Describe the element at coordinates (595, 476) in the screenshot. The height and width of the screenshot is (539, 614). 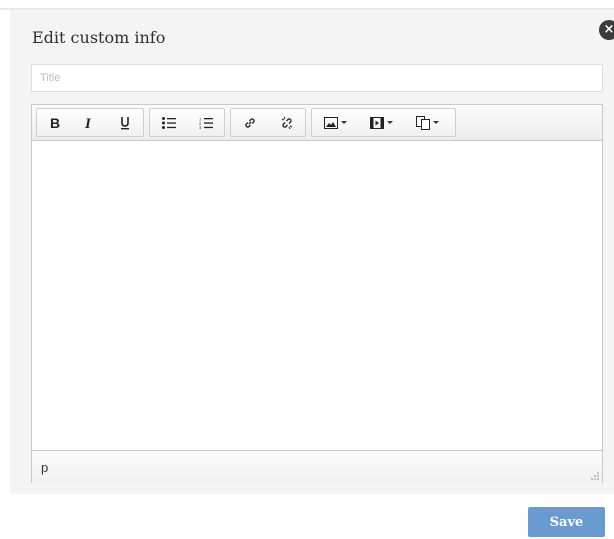
I see `resize-handle-icon` at that location.